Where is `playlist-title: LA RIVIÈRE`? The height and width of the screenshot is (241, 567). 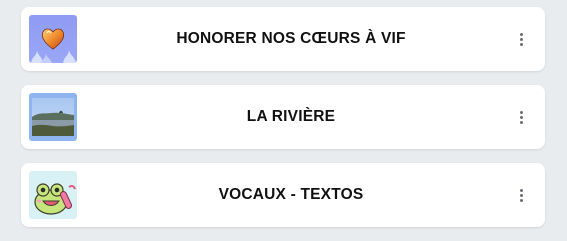
playlist-title: LA RIVIÈRE is located at coordinates (291, 116).